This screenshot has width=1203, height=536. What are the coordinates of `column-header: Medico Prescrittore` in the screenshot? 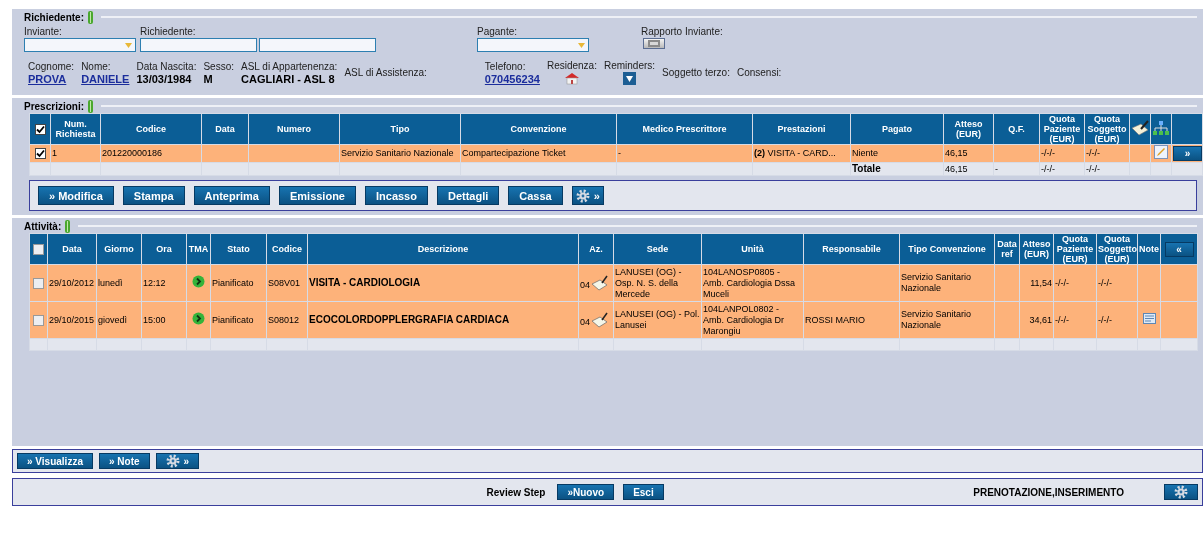 It's located at (684, 129).